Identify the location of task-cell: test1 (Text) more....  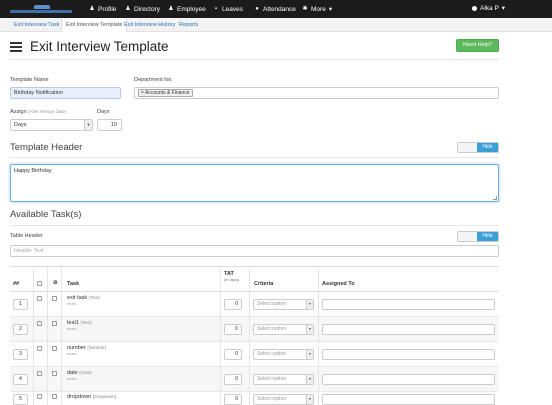
(79, 325).